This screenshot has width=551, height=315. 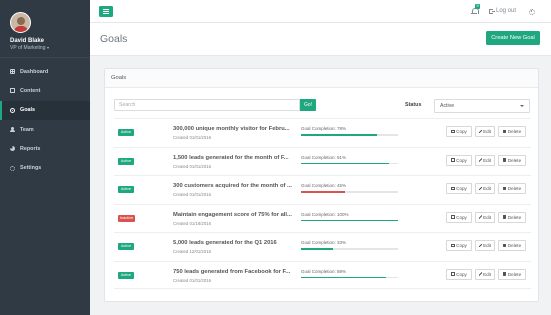 What do you see at coordinates (234, 243) in the screenshot?
I see `goal-title: 5,000 leads generated for the Q1 2016` at bounding box center [234, 243].